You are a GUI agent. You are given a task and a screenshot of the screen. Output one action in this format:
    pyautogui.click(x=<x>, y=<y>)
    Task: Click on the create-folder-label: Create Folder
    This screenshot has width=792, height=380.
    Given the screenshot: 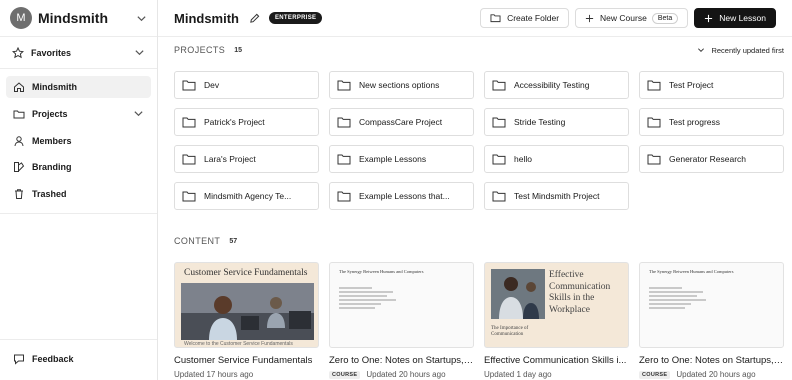 What is the action you would take?
    pyautogui.click(x=533, y=18)
    